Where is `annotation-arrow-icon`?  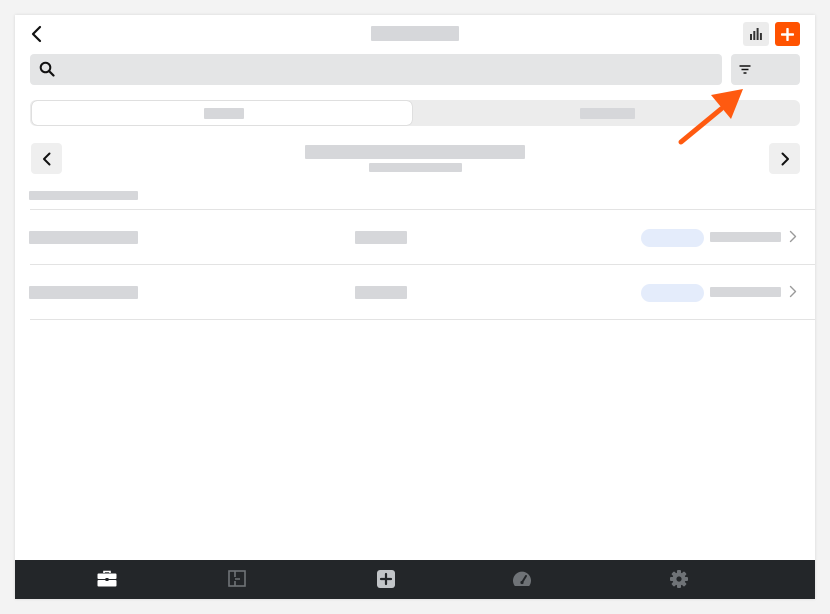
annotation-arrow-icon is located at coordinates (710, 117).